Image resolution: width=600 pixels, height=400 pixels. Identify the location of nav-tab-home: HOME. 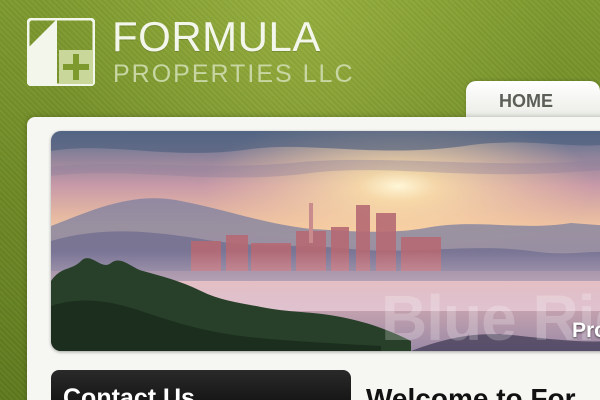
(533, 101).